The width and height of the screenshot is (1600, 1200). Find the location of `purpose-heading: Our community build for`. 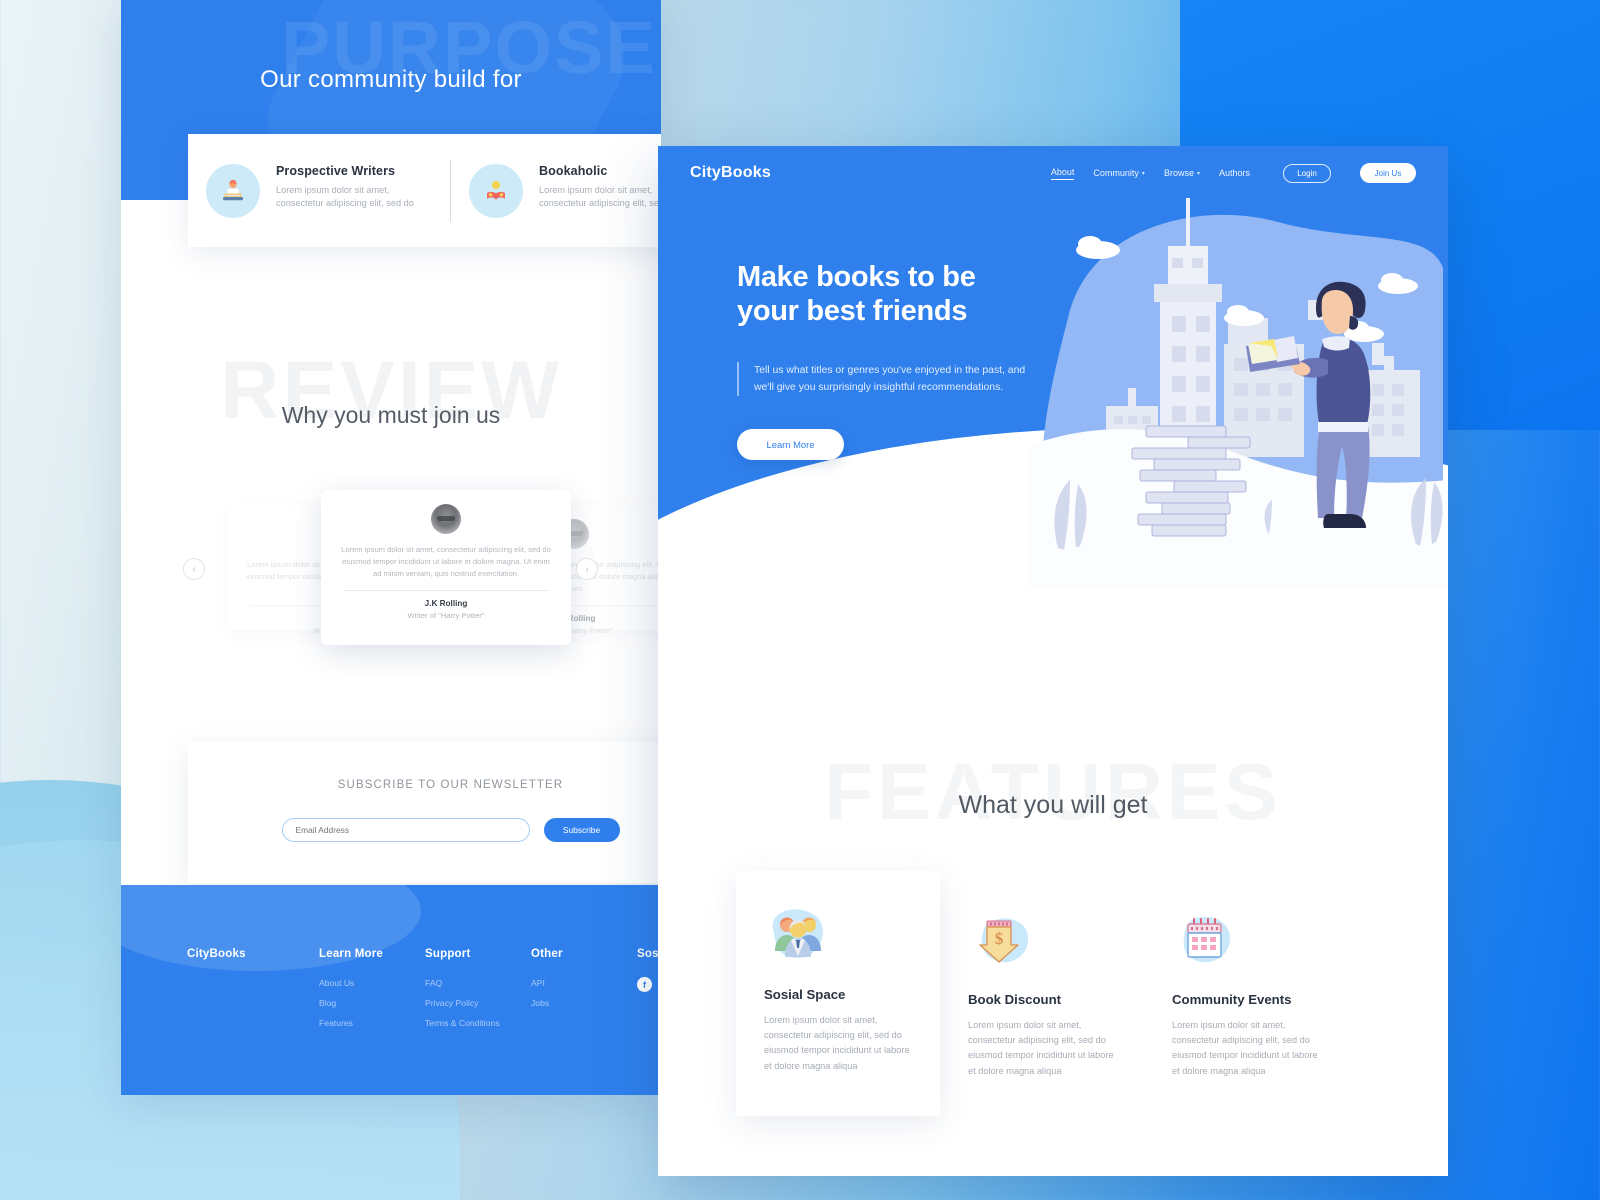

purpose-heading: Our community build for is located at coordinates (391, 79).